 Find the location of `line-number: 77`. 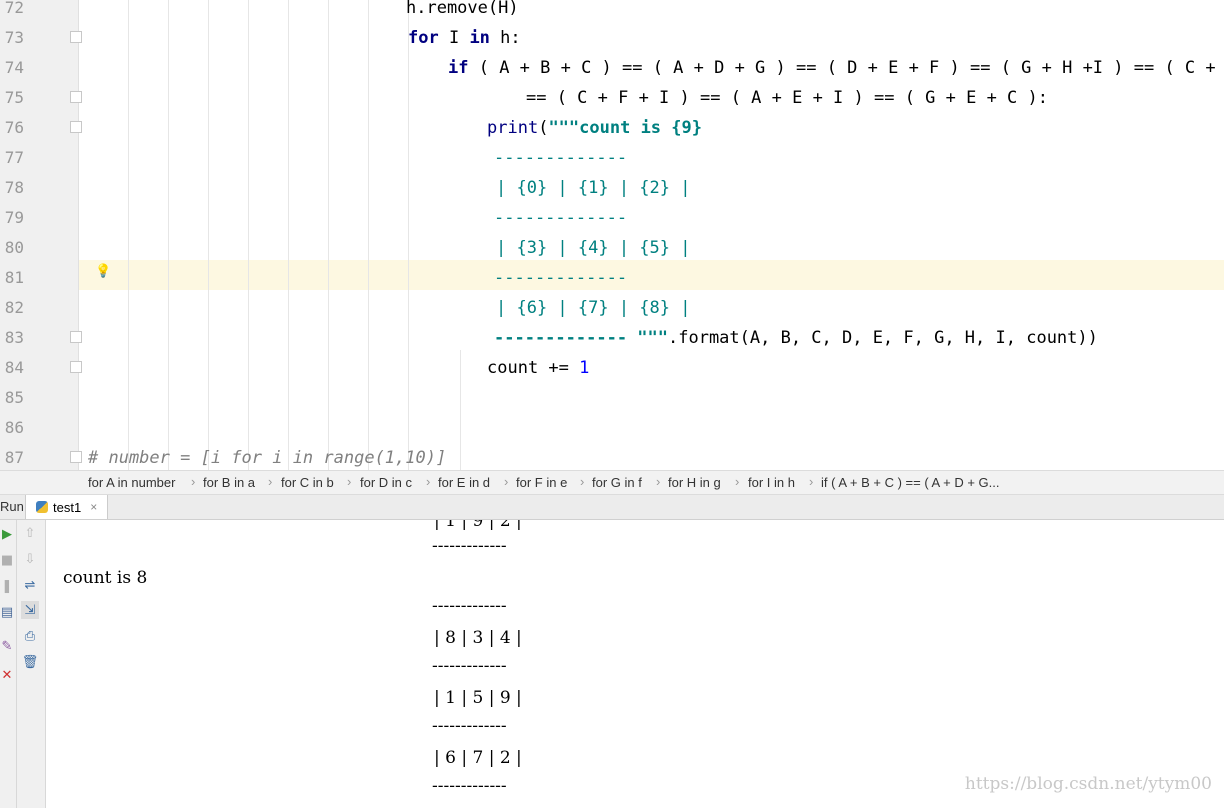

line-number: 77 is located at coordinates (14, 157).